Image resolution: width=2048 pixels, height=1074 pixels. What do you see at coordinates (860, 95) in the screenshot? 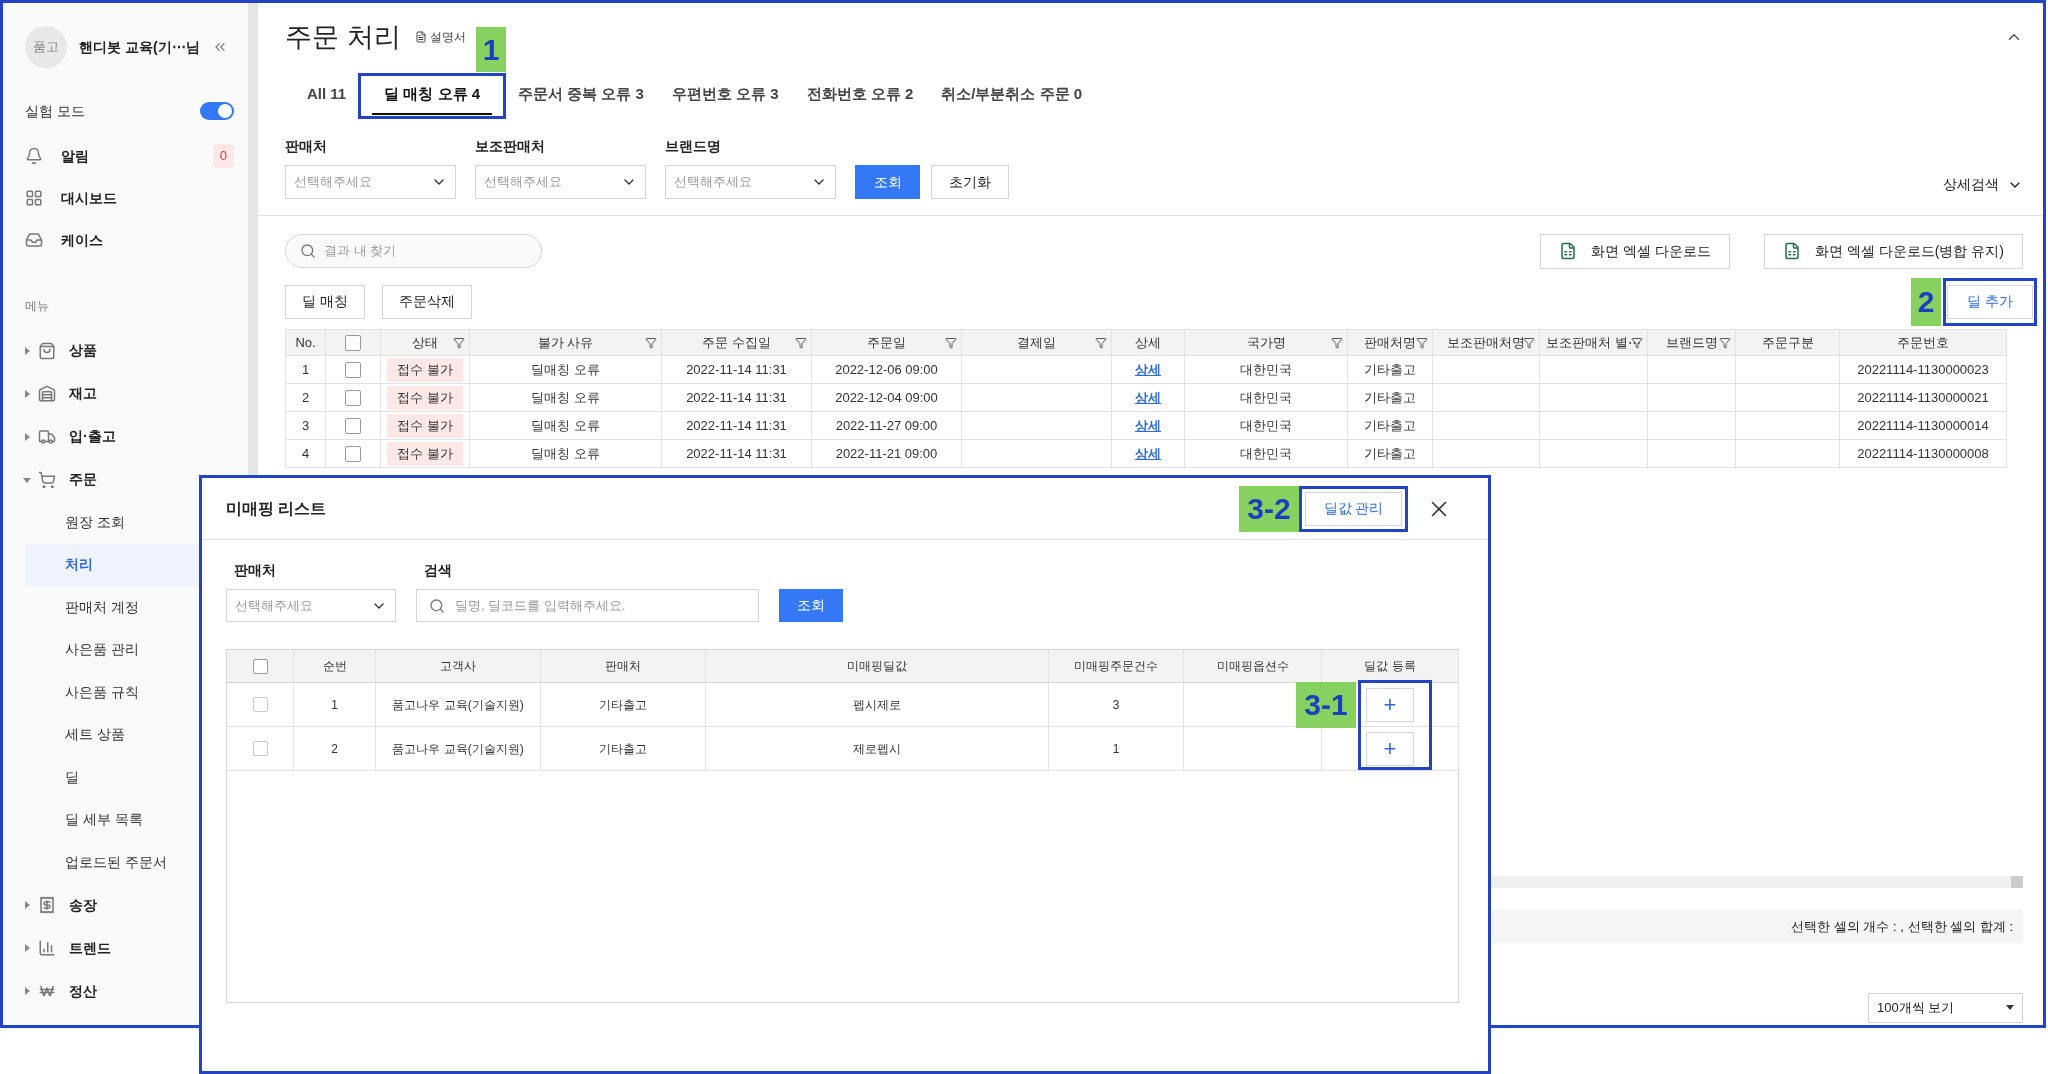
I see `tab: 전화번호 오류 2` at bounding box center [860, 95].